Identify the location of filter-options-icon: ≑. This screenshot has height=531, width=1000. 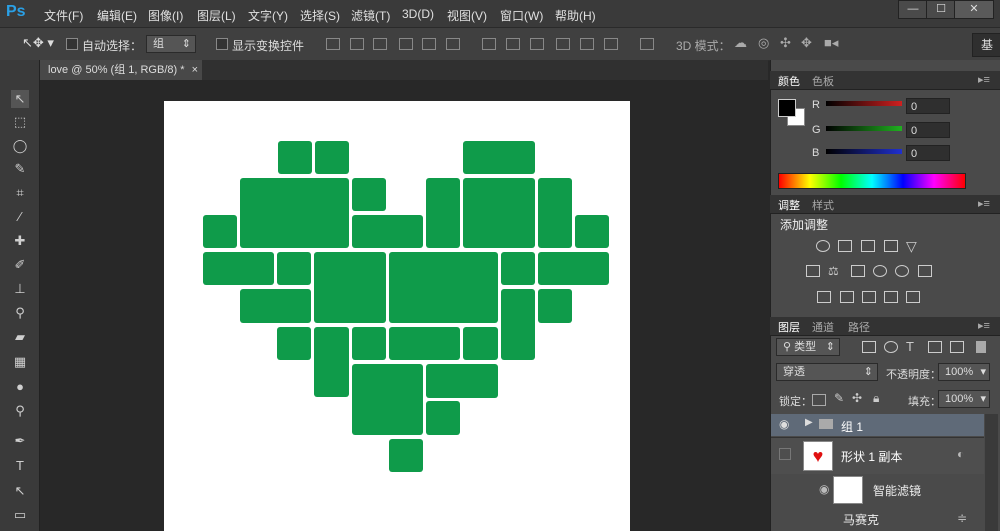
(962, 518).